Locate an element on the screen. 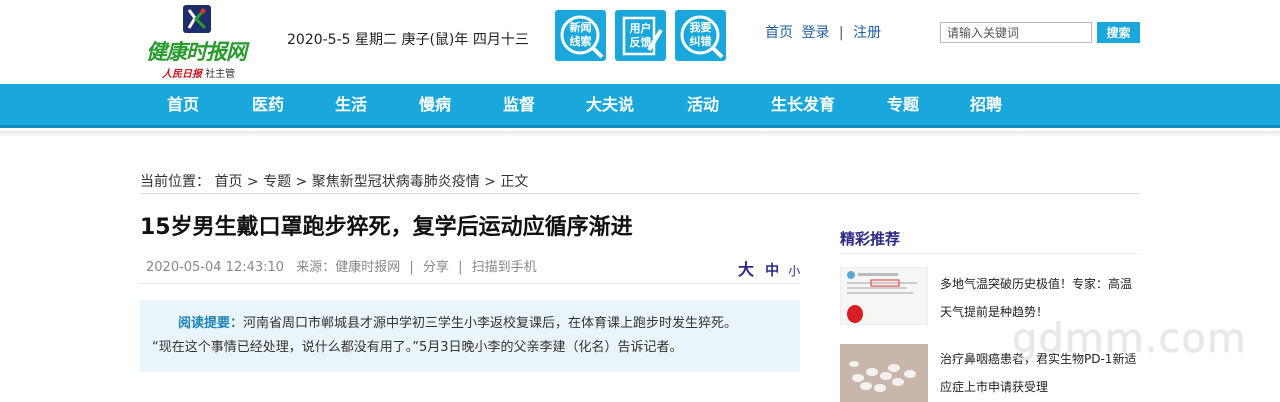 The height and width of the screenshot is (402, 1280). nav-item-growth: 生长发育 is located at coordinates (803, 104).